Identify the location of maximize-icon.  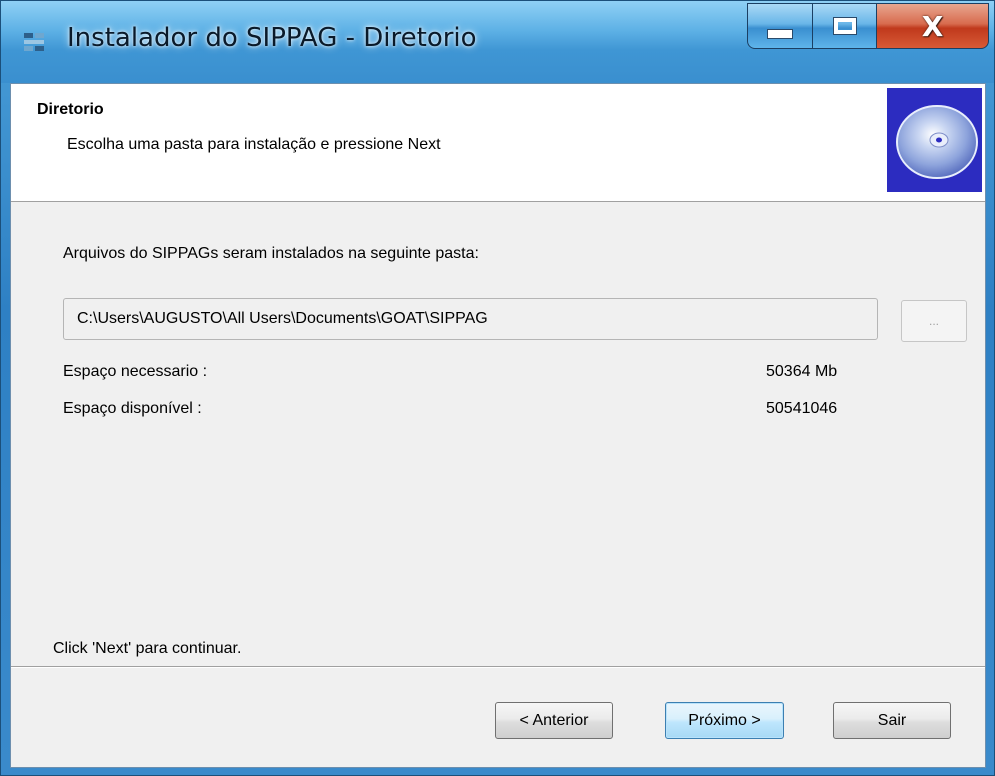
(844, 26).